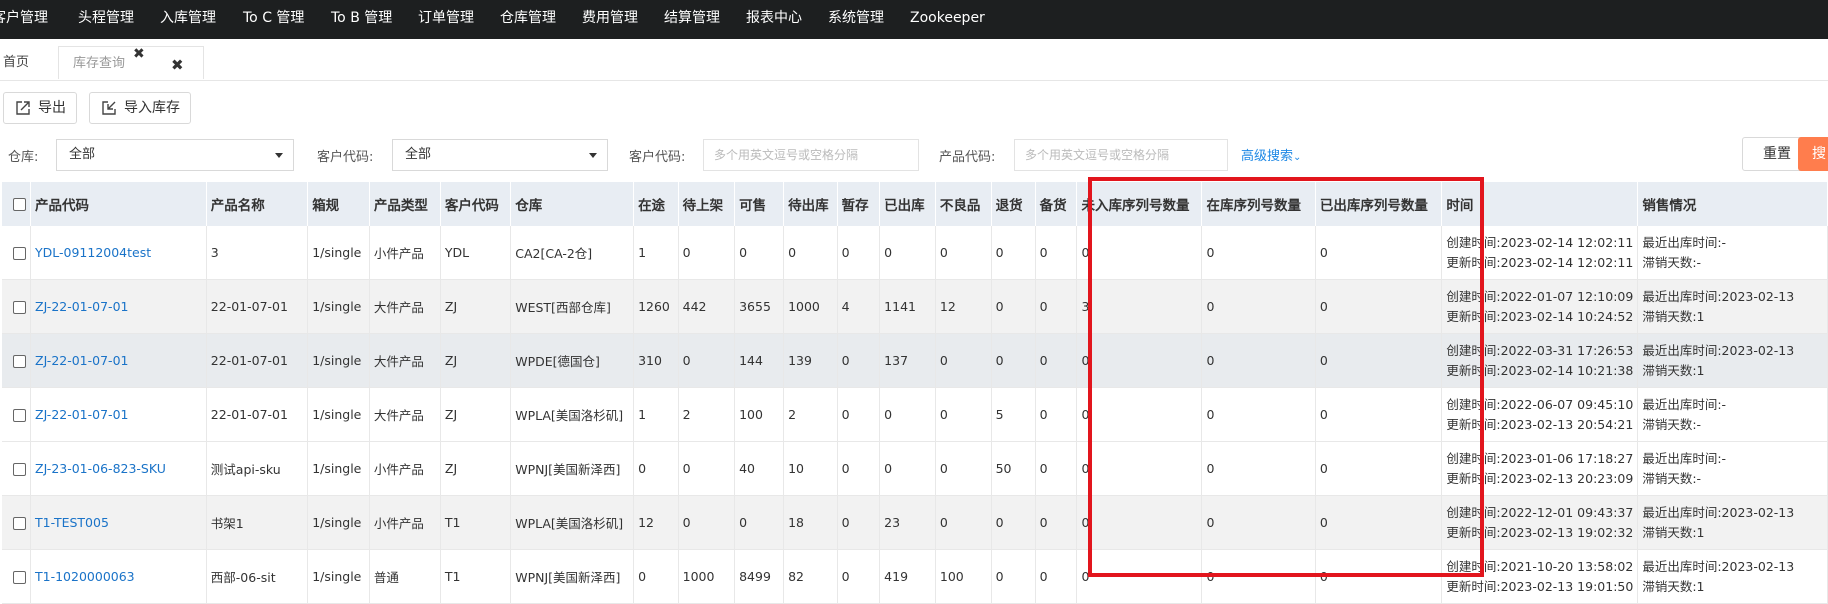 This screenshot has height=604, width=1828. I want to click on nav-item-system: 系统管理, so click(856, 18).